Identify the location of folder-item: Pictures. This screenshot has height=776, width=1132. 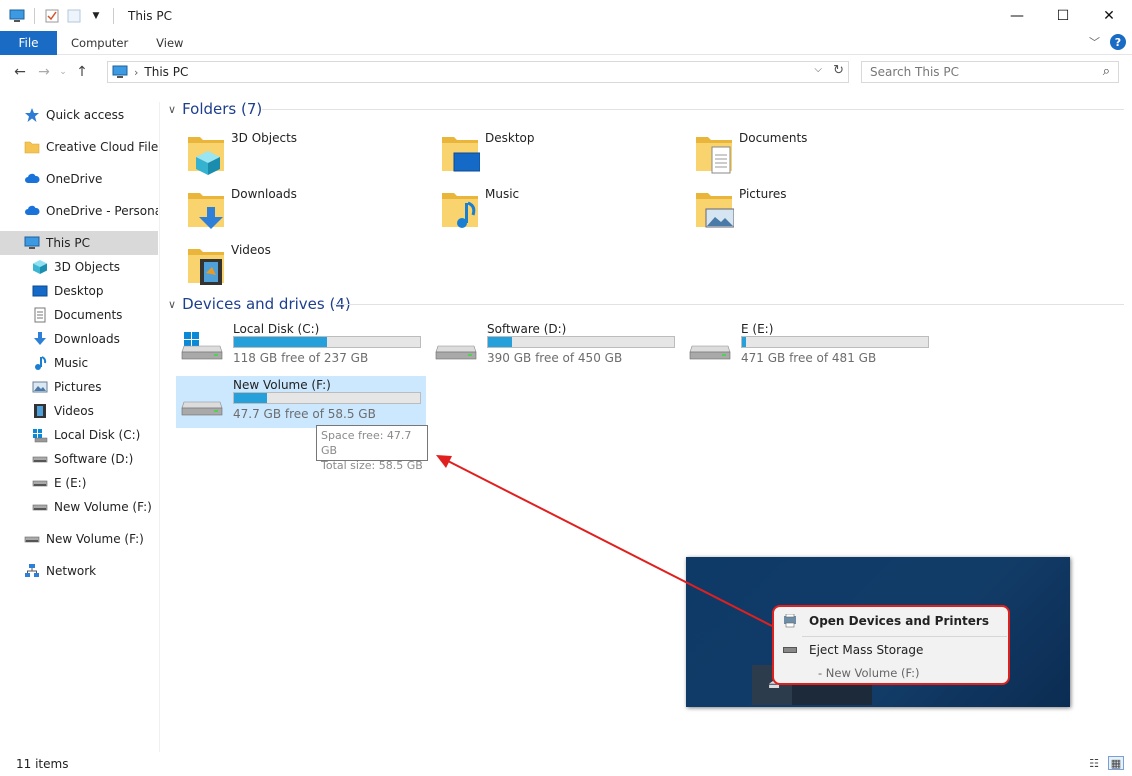
(819, 208).